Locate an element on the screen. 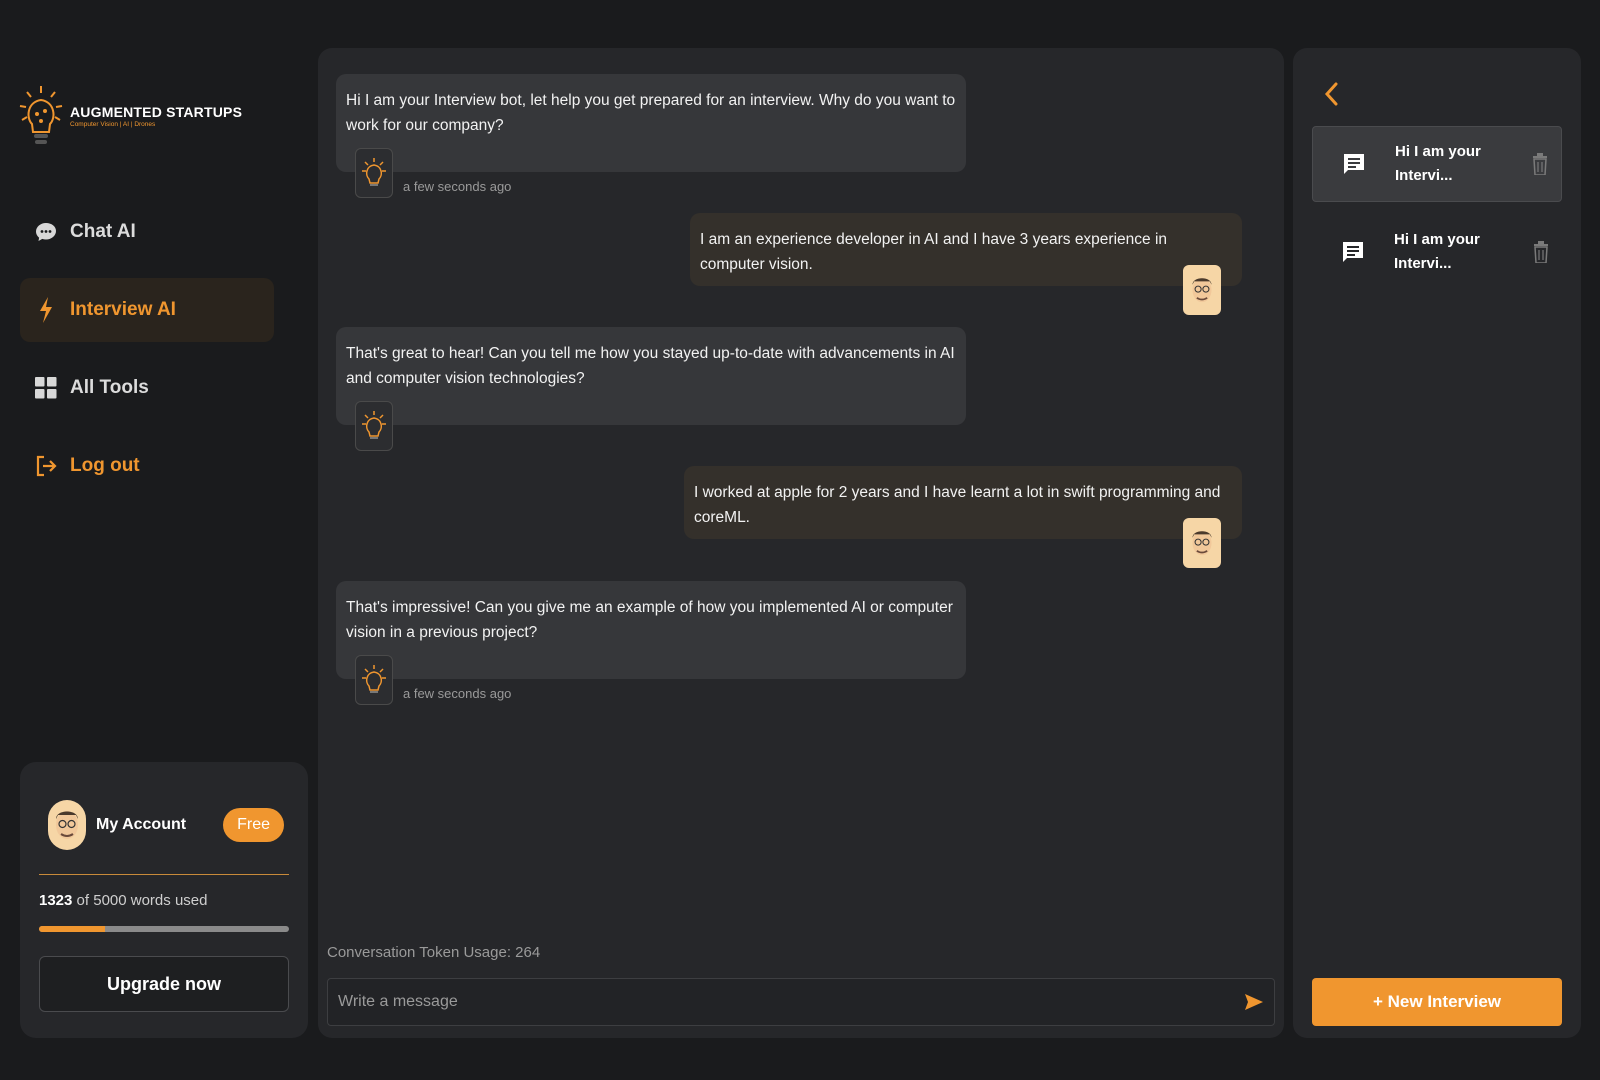 The width and height of the screenshot is (1600, 1080). word-usage-progress is located at coordinates (164, 929).